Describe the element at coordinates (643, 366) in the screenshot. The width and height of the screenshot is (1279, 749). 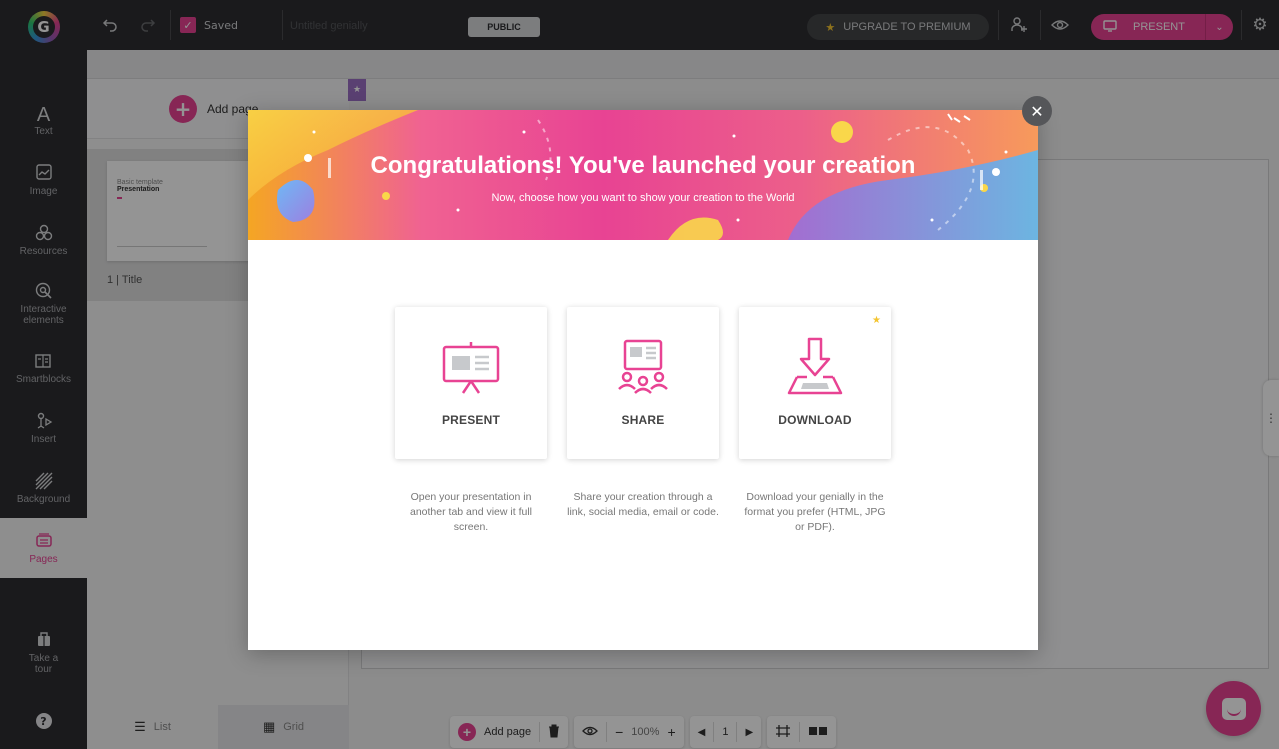
I see `share-audience-icon` at that location.